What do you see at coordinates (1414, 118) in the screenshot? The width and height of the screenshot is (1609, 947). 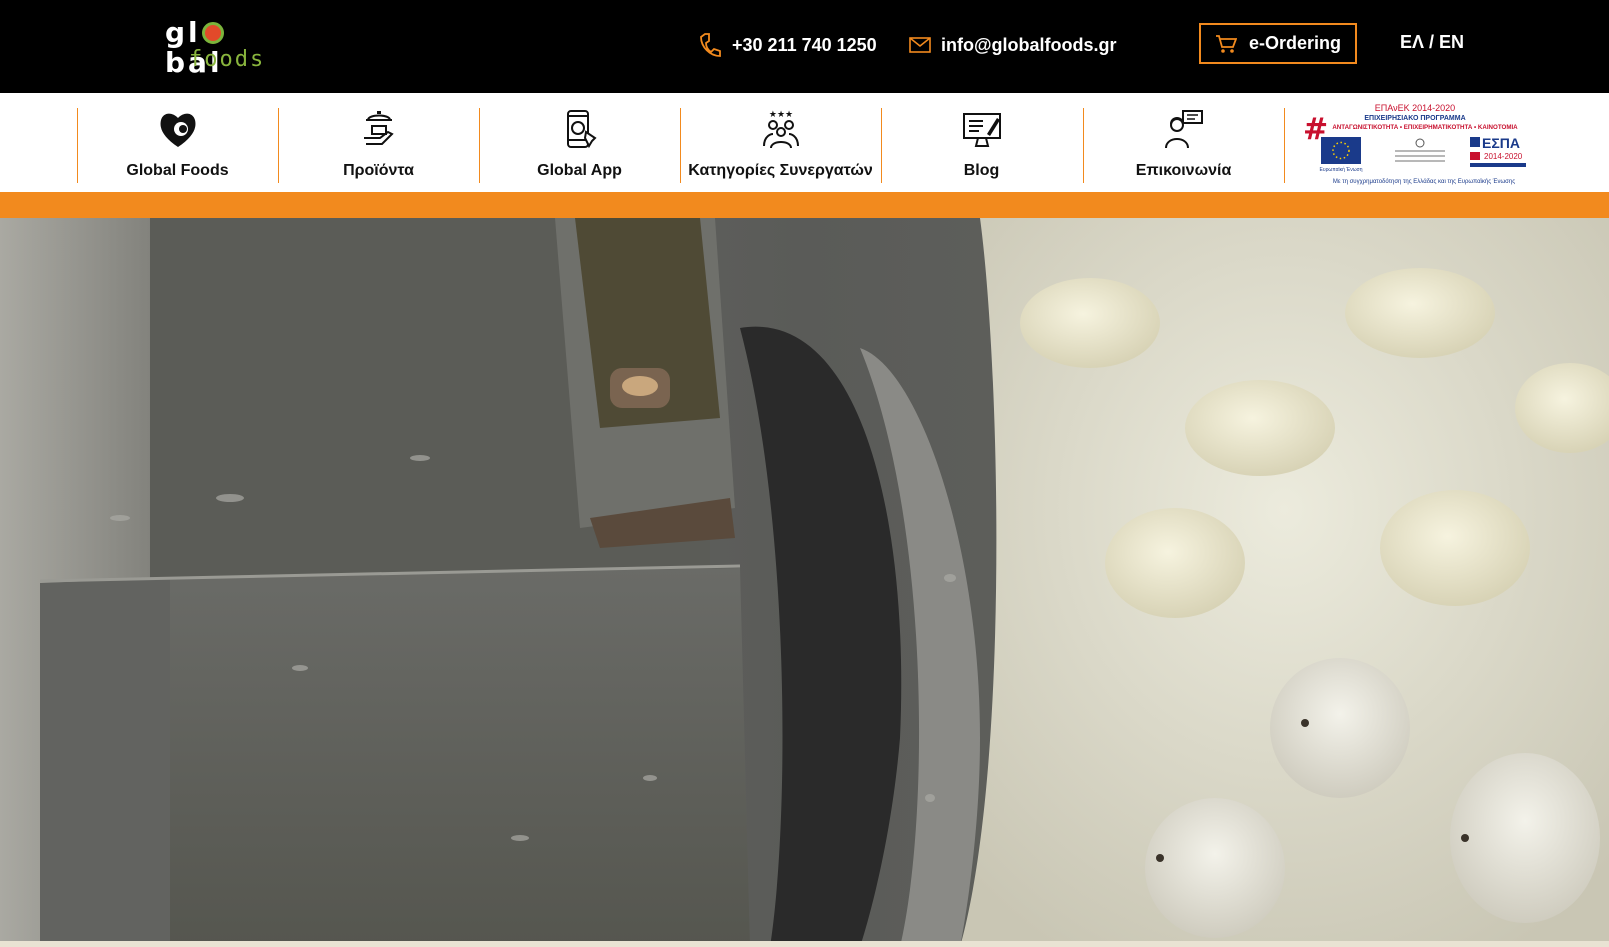 I see `espa-program-text: ΕΠΙΧΕΙΡΗΣΙΑΚΟ ΠΡΟΓΡΑΜΜΑ` at bounding box center [1414, 118].